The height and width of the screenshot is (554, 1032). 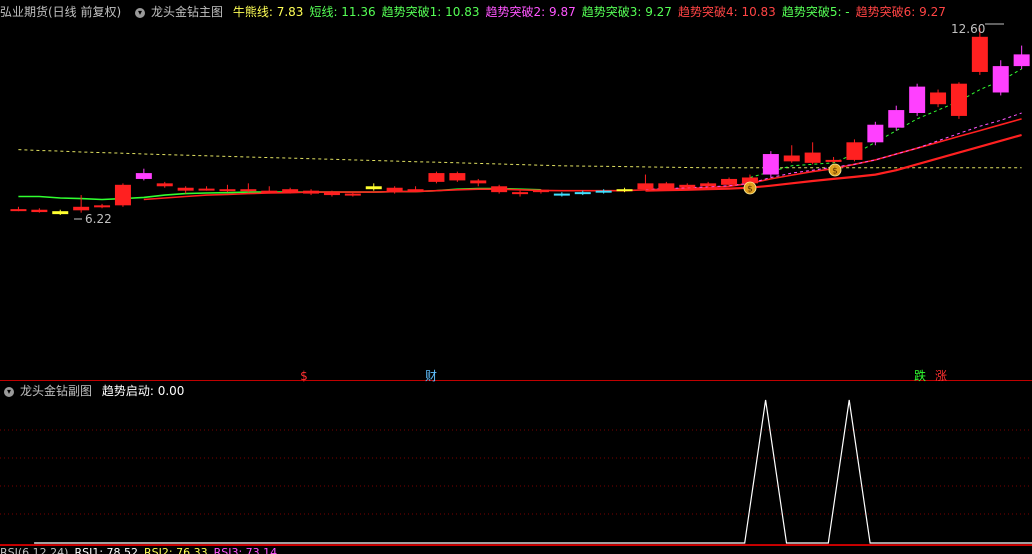 I want to click on signal-dollar-mark: $, so click(x=304, y=376).